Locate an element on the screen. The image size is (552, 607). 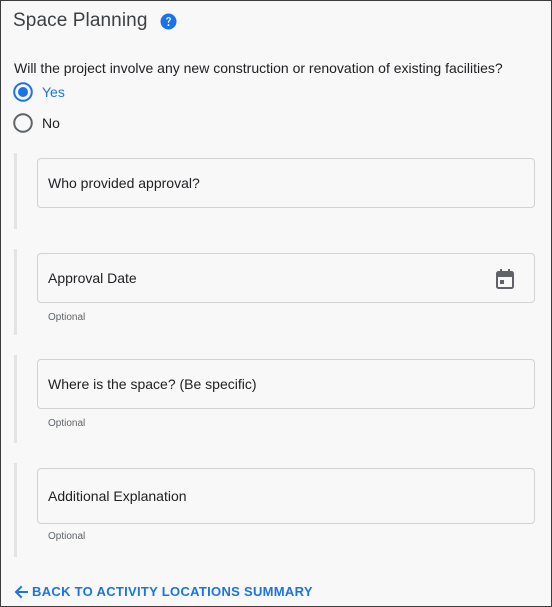
radio-label-yes: Yes is located at coordinates (53, 92).